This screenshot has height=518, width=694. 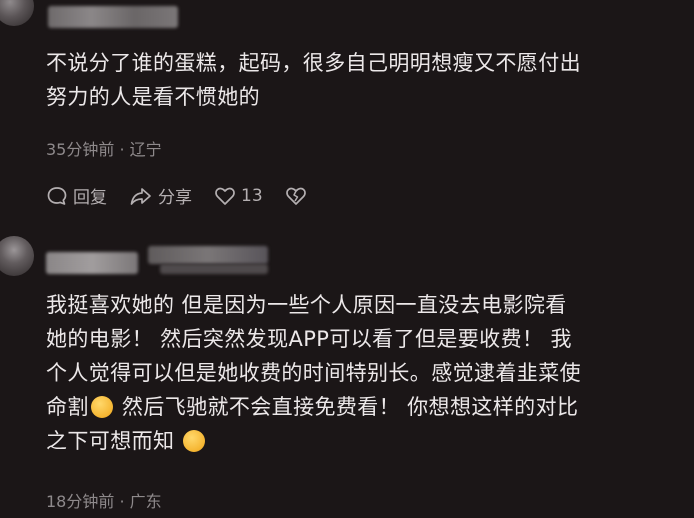 I want to click on comment-actions: 回复 分享 13, so click(x=190, y=195).